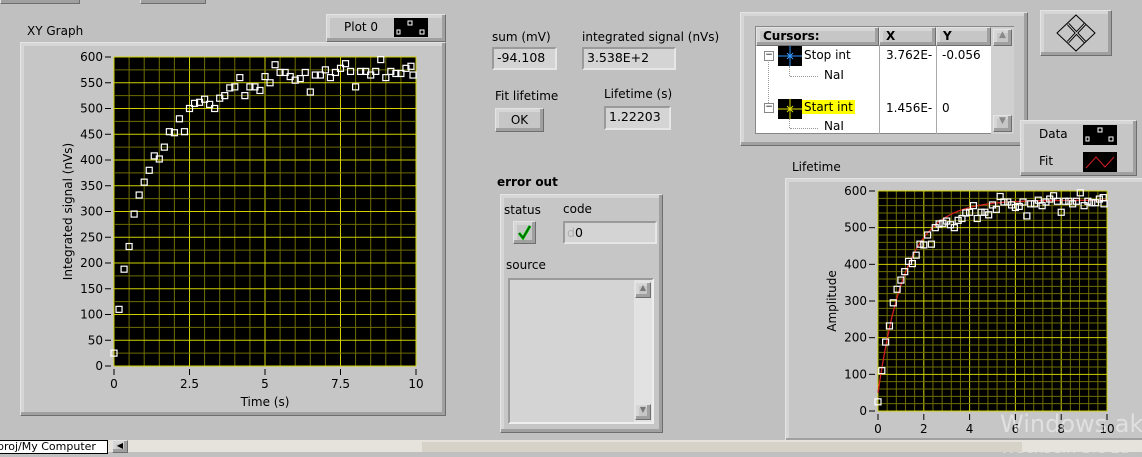  Describe the element at coordinates (91, 186) in the screenshot. I see `y-tick-label: 350` at that location.